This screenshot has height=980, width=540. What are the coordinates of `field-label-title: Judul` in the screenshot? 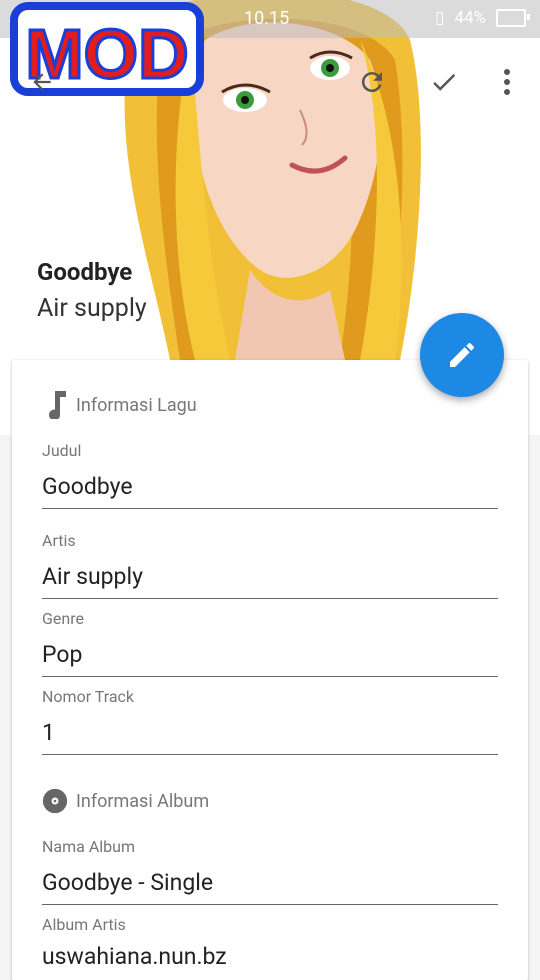 It's located at (62, 450).